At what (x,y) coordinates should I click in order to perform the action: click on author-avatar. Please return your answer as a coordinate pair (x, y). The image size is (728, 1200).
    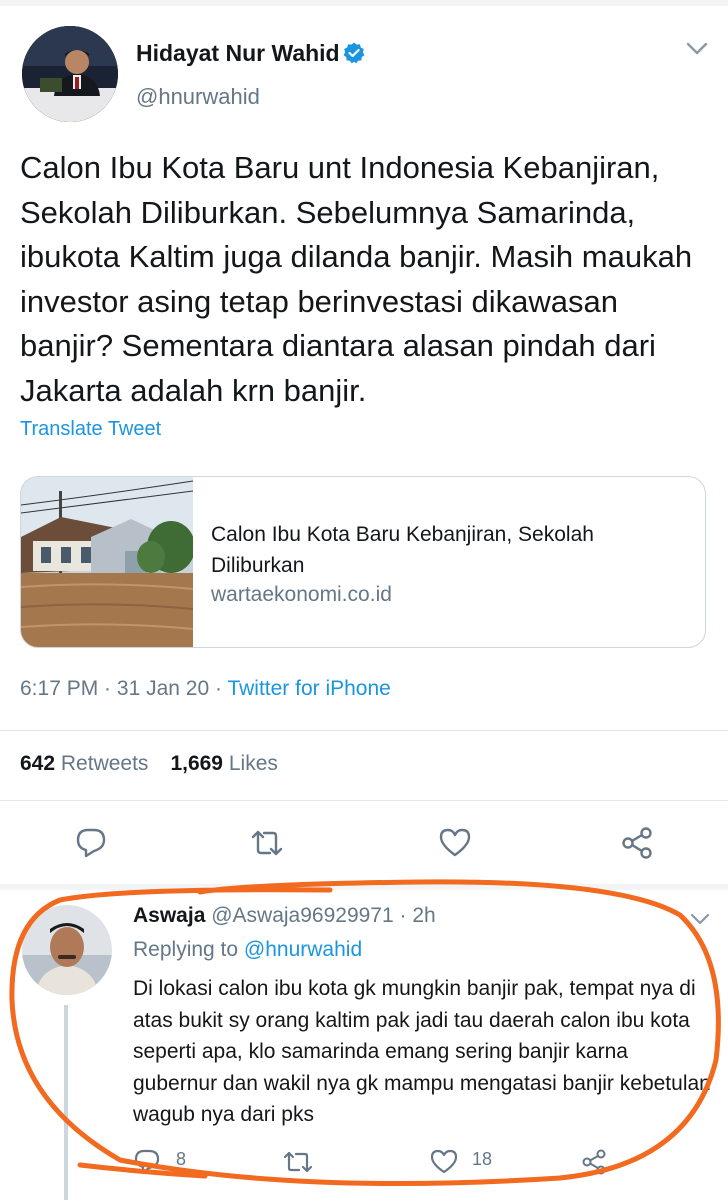
    Looking at the image, I should click on (70, 74).